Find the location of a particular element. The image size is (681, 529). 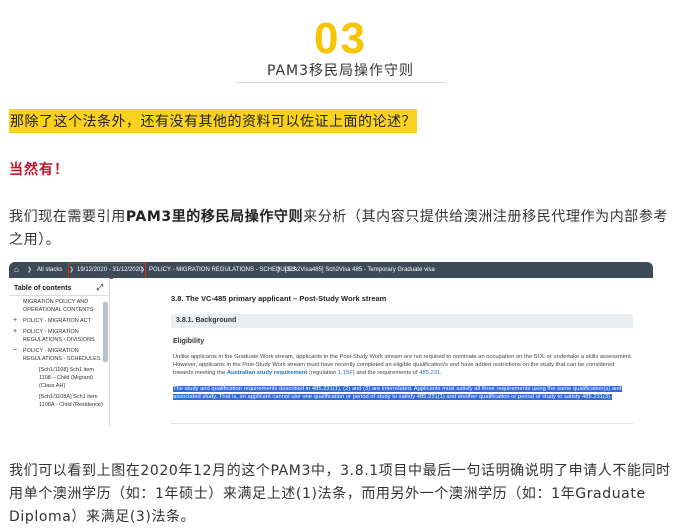

content-divider is located at coordinates (402, 423).